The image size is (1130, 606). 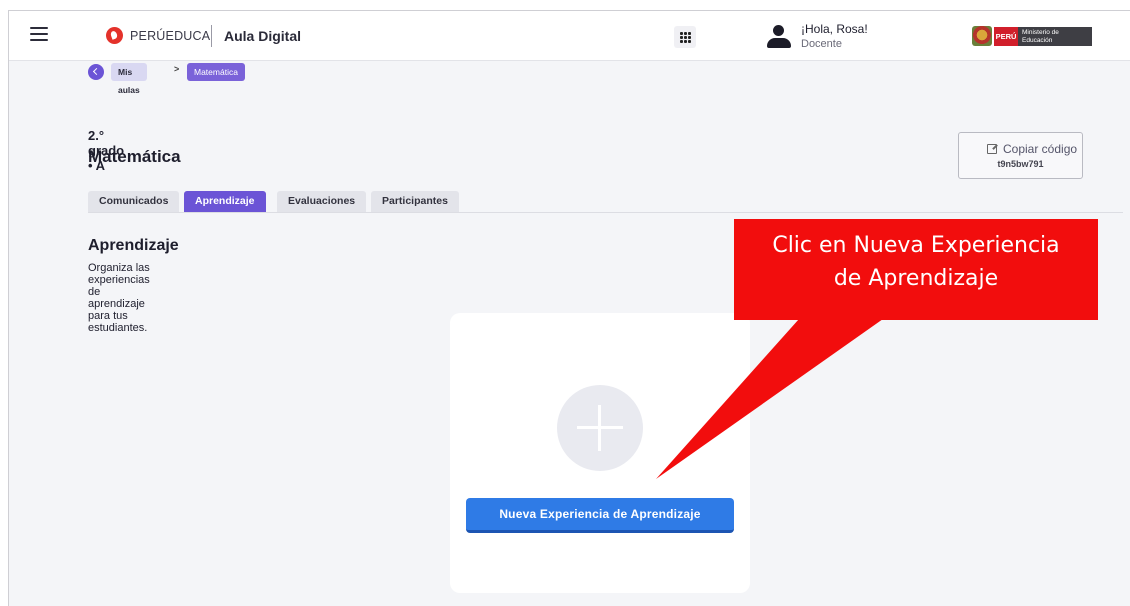 What do you see at coordinates (685, 37) in the screenshot?
I see `apps-grid-icon` at bounding box center [685, 37].